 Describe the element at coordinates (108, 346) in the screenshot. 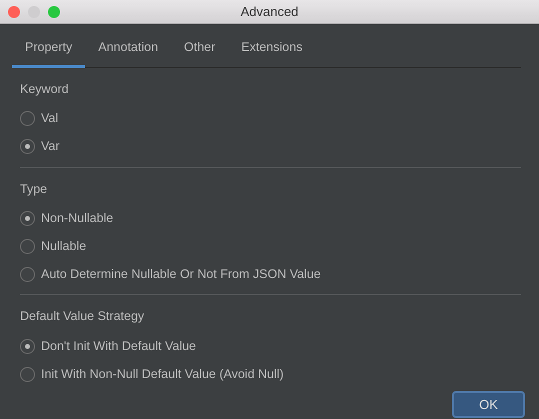

I see `radio-option: Don't Init With Default Value` at that location.